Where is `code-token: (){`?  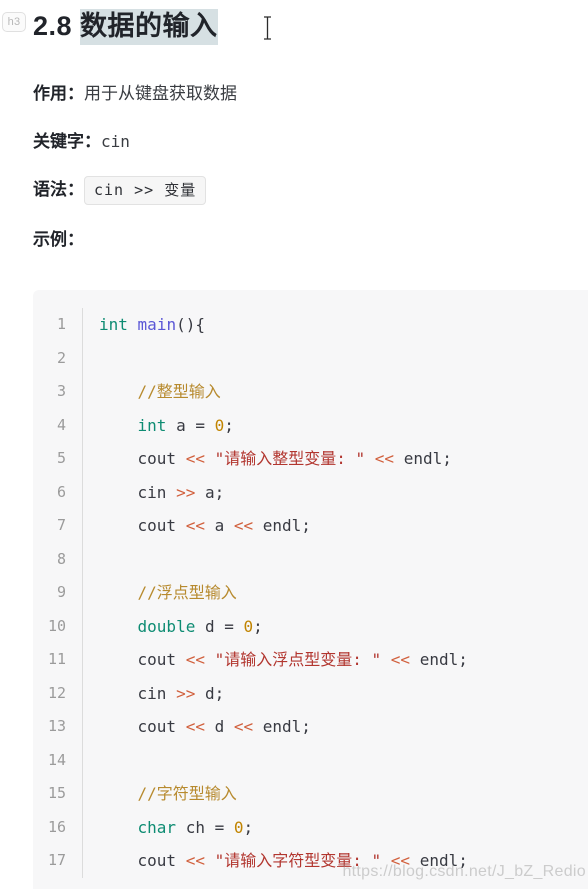
code-token: (){ is located at coordinates (190, 324).